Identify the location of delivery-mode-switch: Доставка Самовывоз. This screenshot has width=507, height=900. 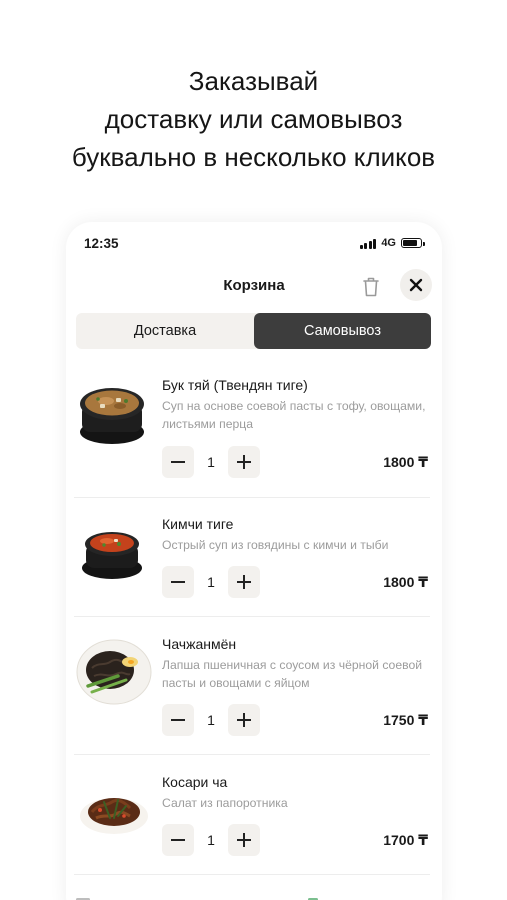
(253, 331).